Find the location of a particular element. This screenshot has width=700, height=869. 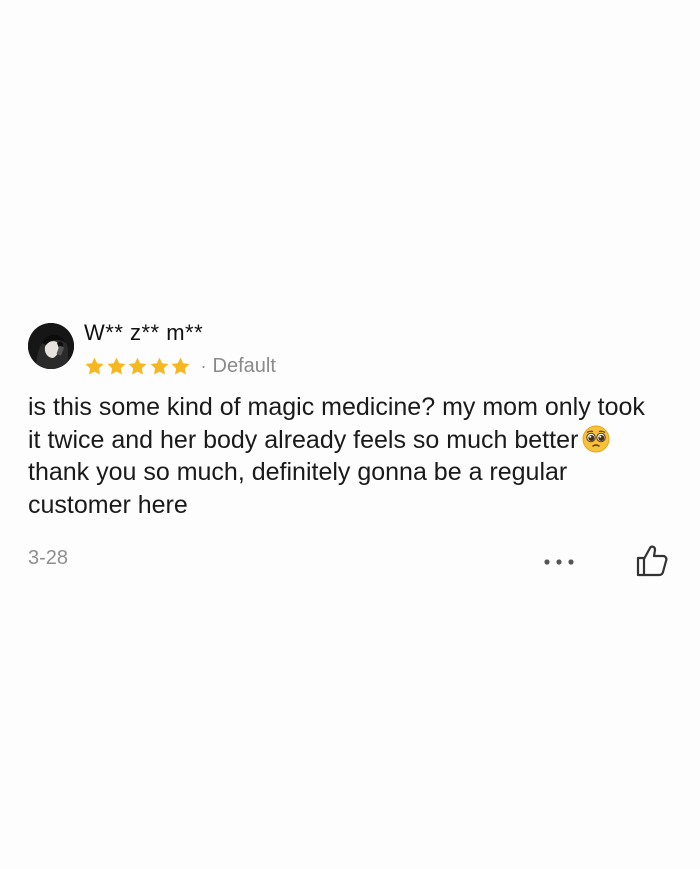

thumbs-up-icon is located at coordinates (652, 561).